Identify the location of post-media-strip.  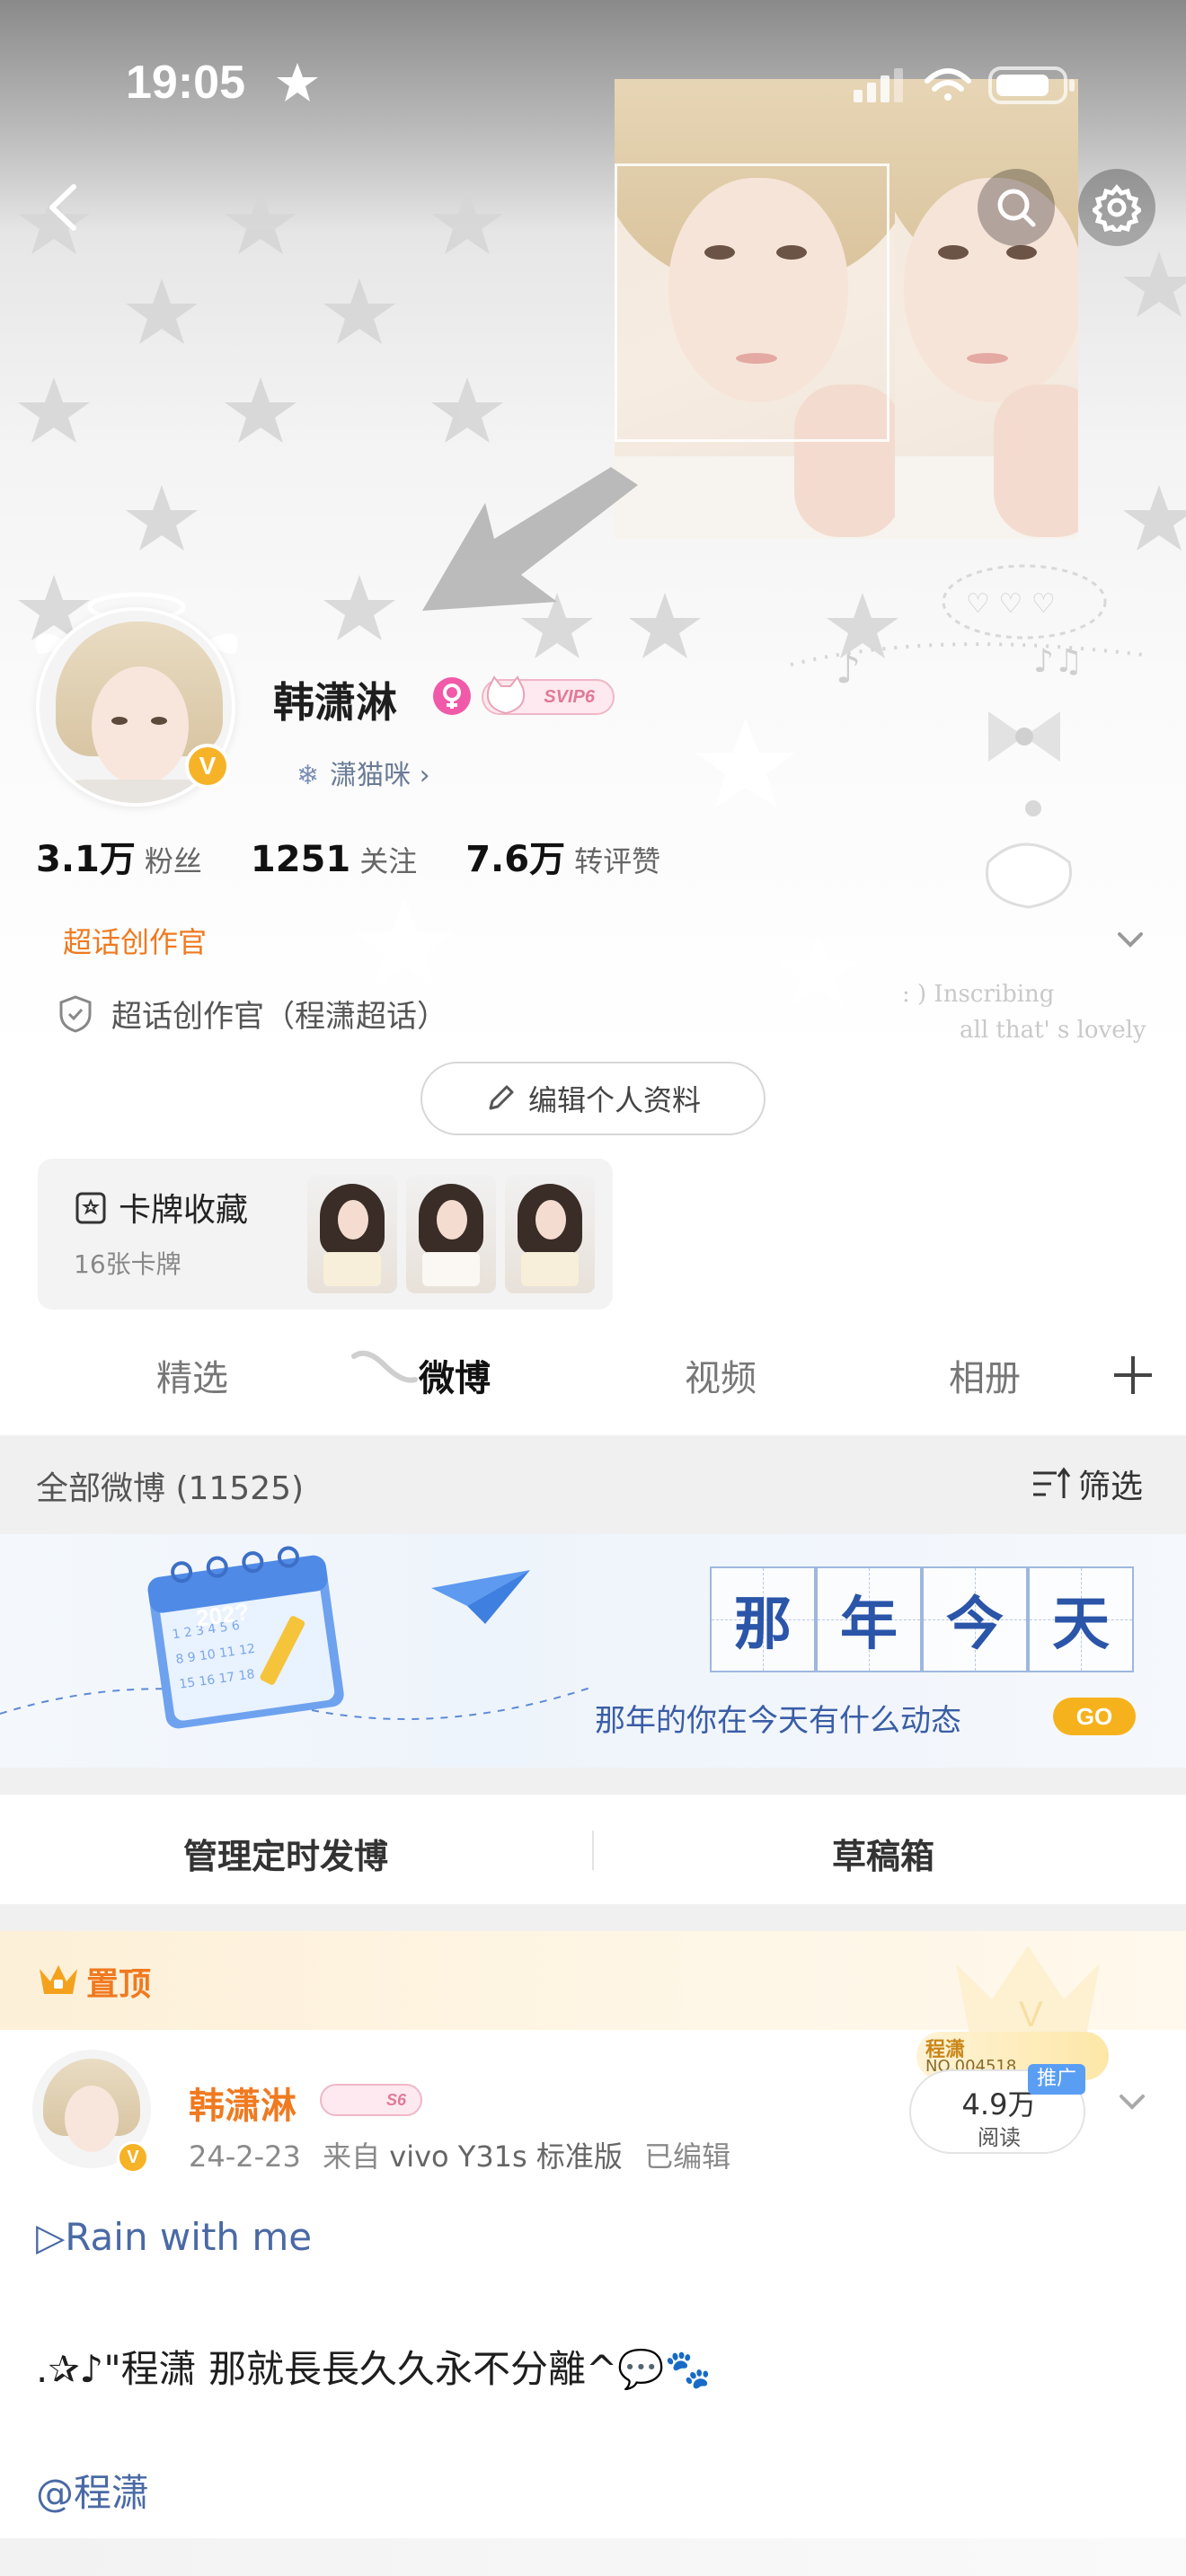
(593, 2557).